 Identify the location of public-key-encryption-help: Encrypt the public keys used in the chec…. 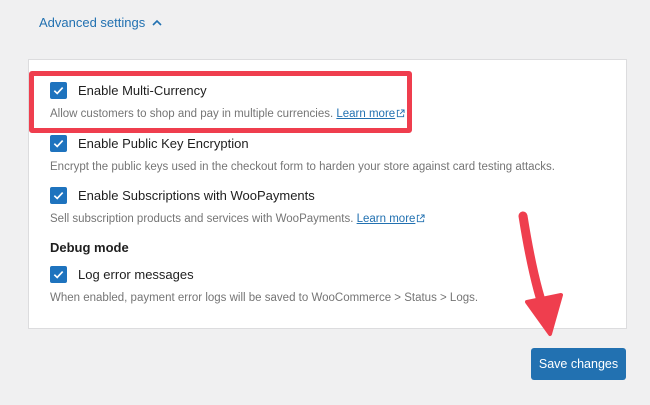
(302, 167).